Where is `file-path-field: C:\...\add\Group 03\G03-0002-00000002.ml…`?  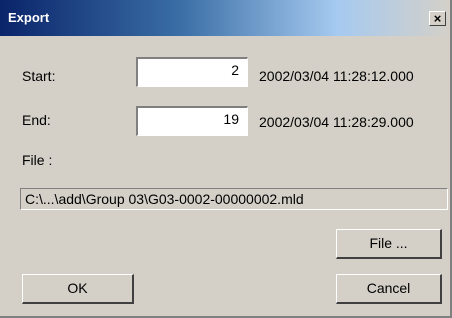
file-path-field: C:\...\add\Group 03\G03-0002-00000002.ml… is located at coordinates (234, 199).